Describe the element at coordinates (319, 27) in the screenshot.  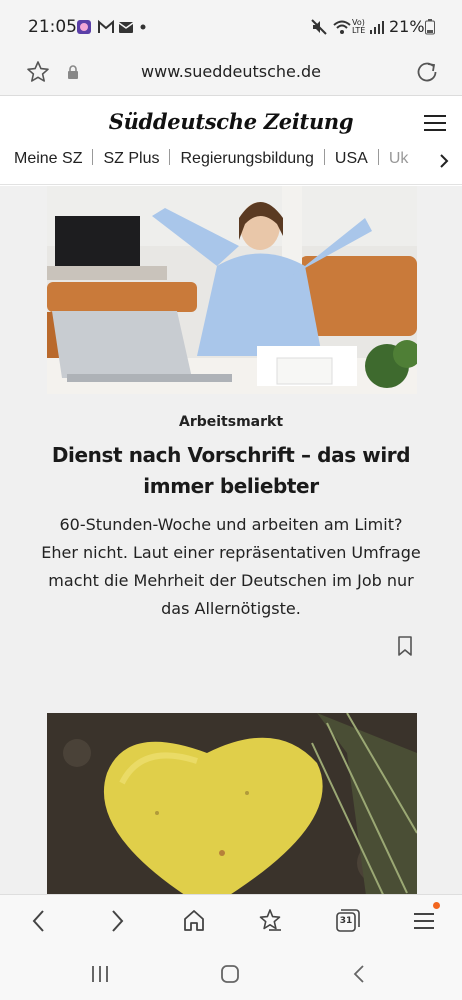
I see `mute-icon` at that location.